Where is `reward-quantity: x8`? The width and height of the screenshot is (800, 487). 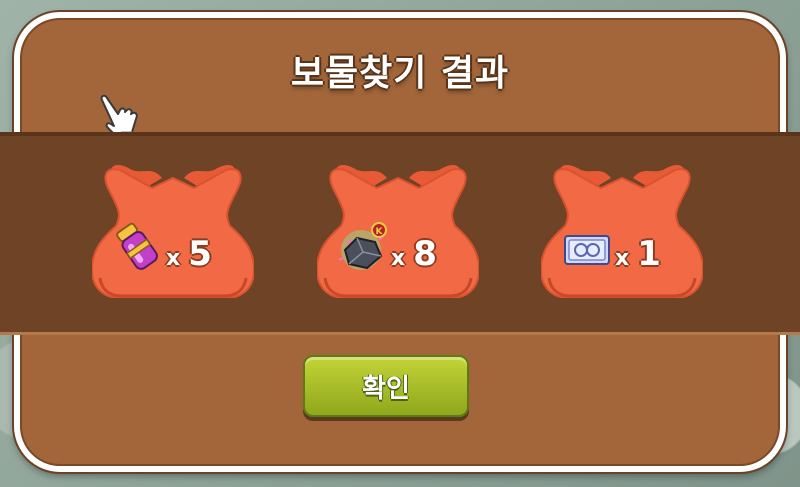 reward-quantity: x8 is located at coordinates (414, 254).